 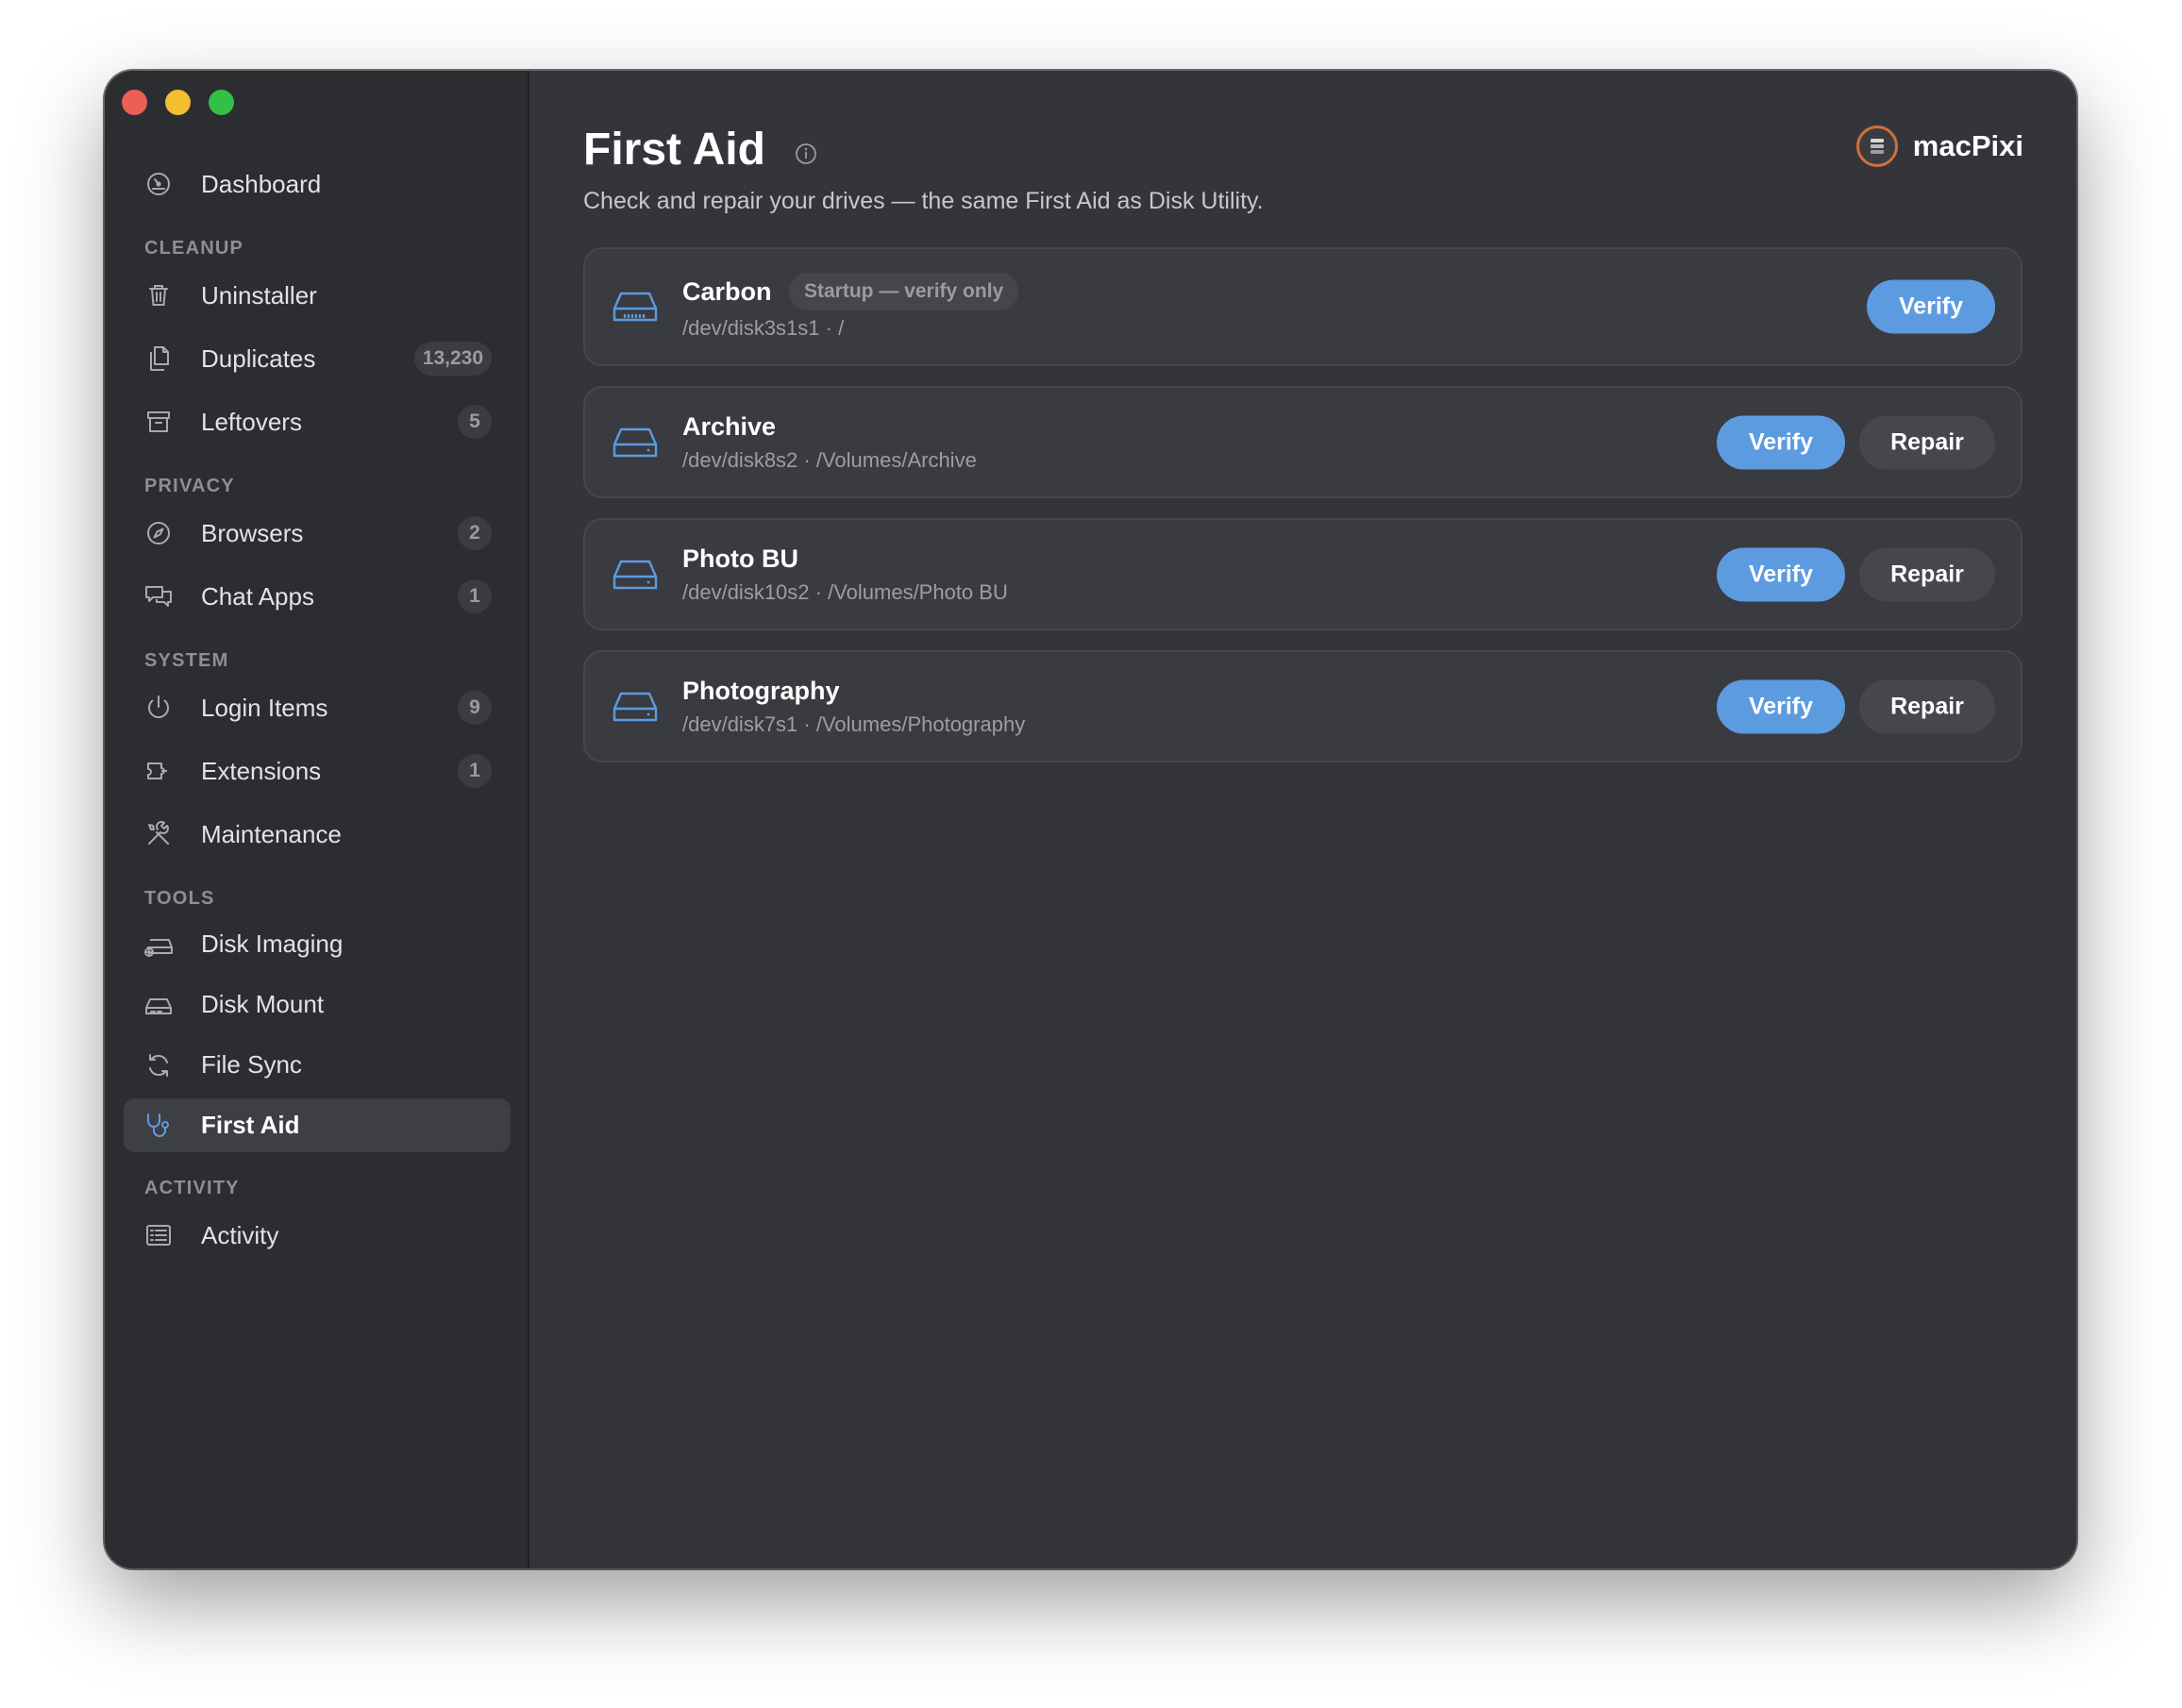 I want to click on disk-add-icon, so click(x=159, y=945).